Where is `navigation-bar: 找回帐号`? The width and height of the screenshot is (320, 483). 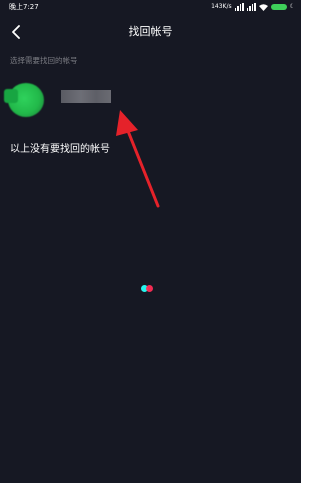
navigation-bar: 找回帐号 is located at coordinates (150, 32).